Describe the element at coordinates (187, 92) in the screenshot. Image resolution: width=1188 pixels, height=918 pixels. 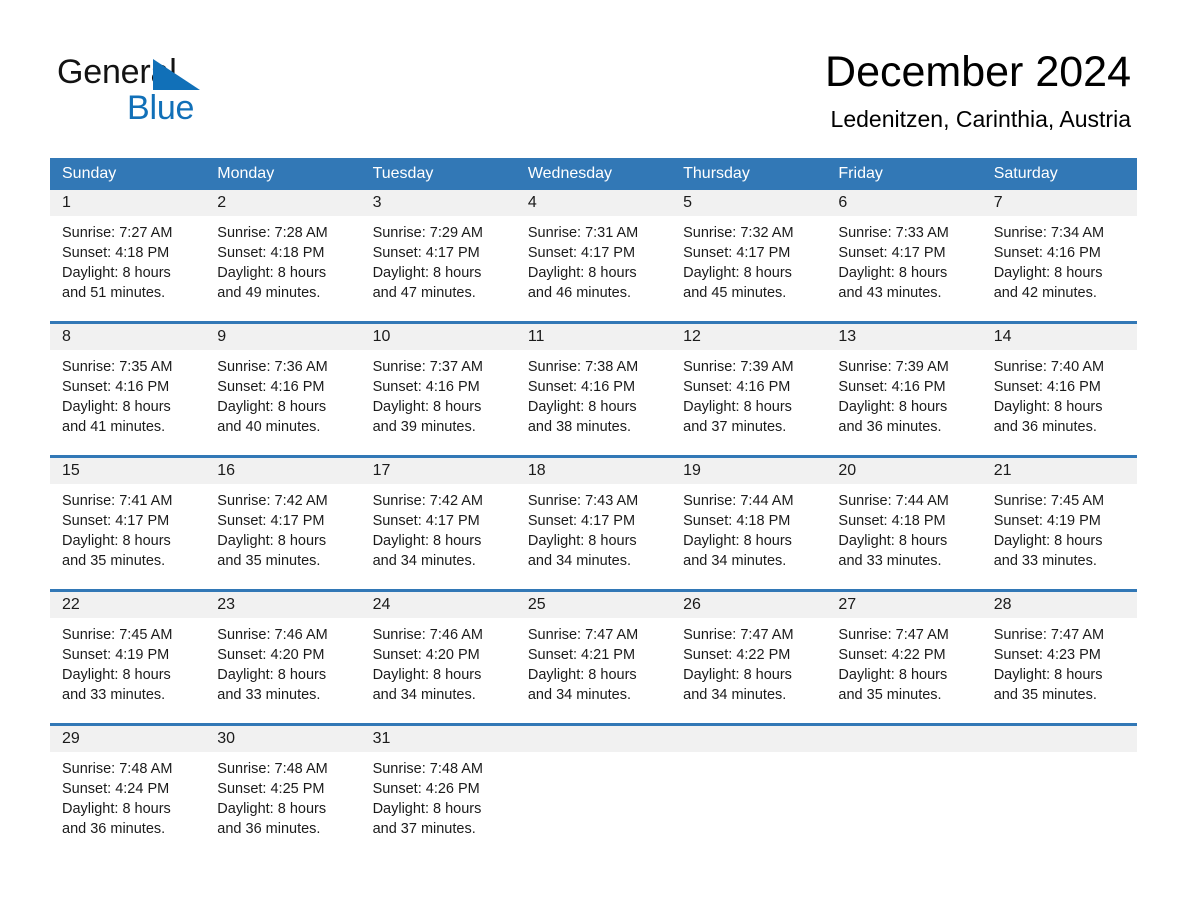
I see `brand-logo: General Blue` at that location.